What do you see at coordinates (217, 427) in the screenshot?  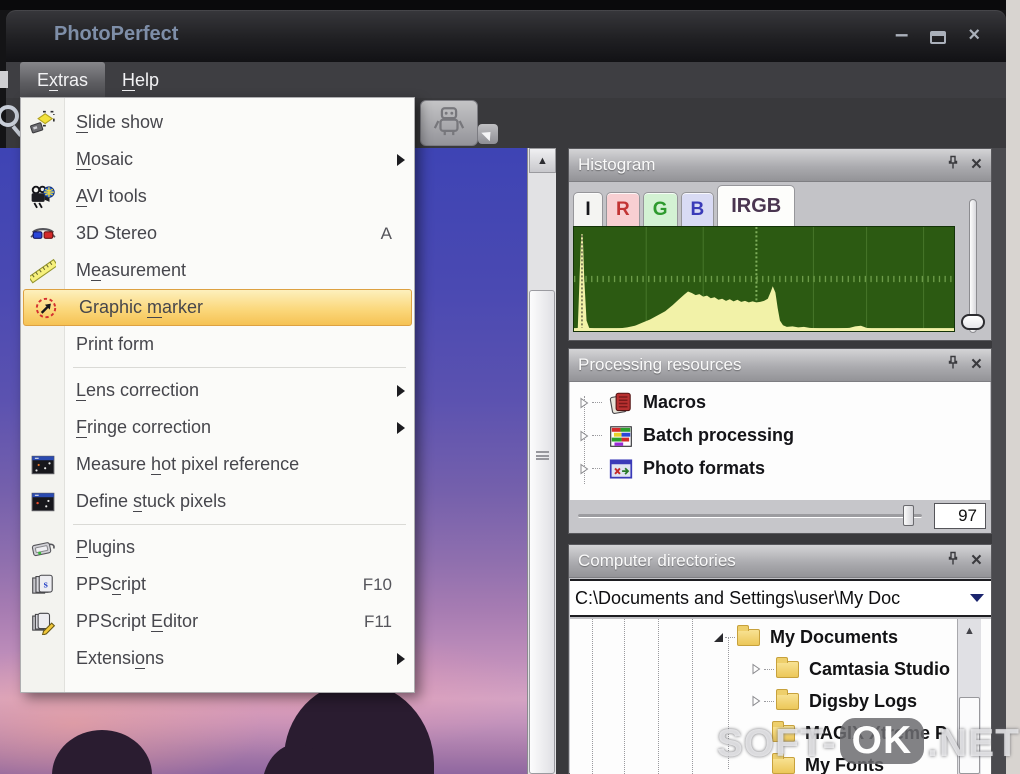 I see `menu-item-fringe-correction: Fringe correction` at bounding box center [217, 427].